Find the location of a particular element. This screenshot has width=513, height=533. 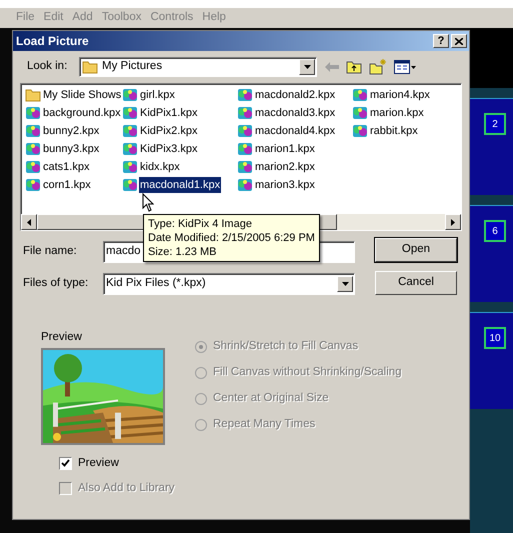

list-entry: KidPix2.kpx is located at coordinates (168, 131).